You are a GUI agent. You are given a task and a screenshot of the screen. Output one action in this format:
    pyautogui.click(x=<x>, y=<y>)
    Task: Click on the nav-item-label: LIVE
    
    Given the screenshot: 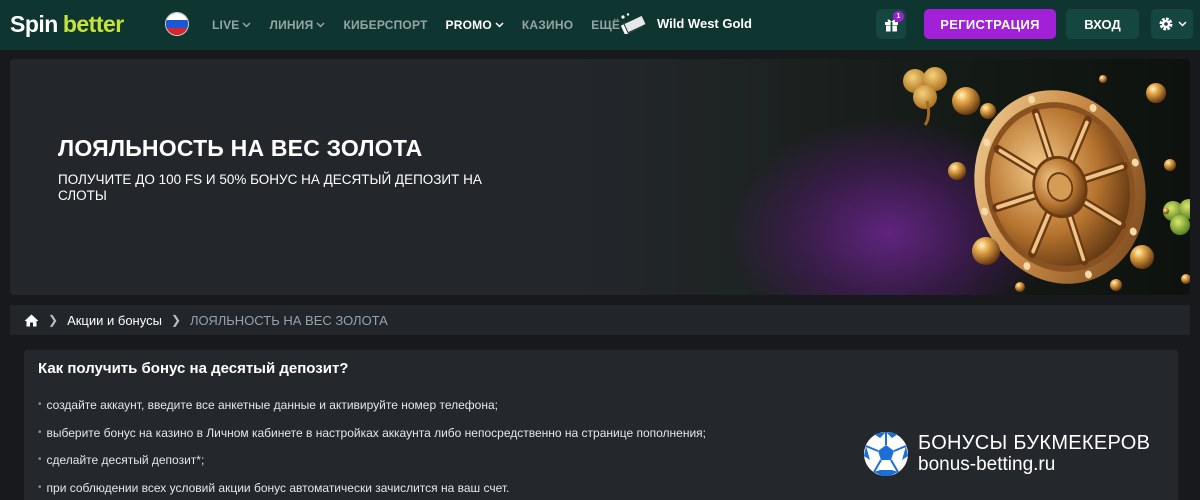 What is the action you would take?
    pyautogui.click(x=226, y=25)
    